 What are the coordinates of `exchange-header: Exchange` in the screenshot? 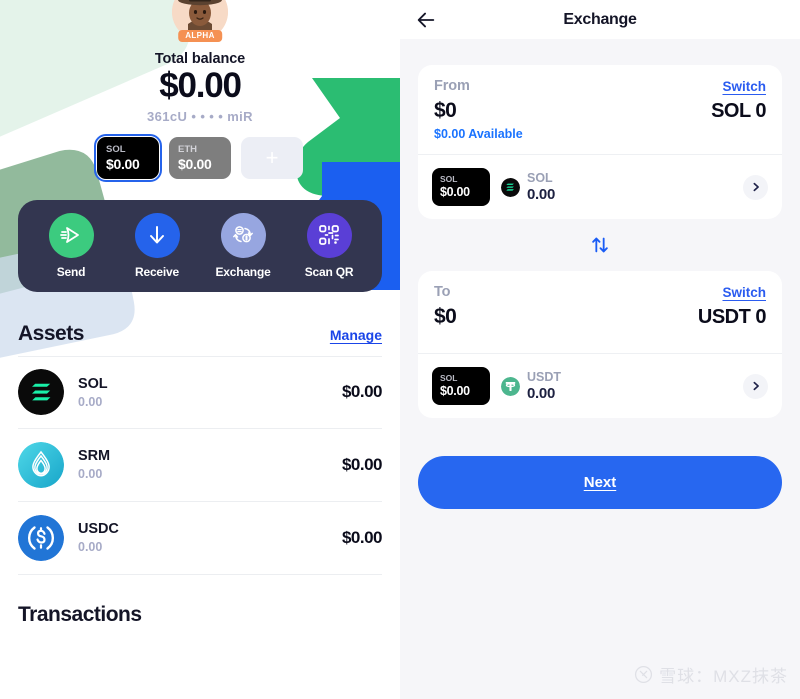 It's located at (600, 19).